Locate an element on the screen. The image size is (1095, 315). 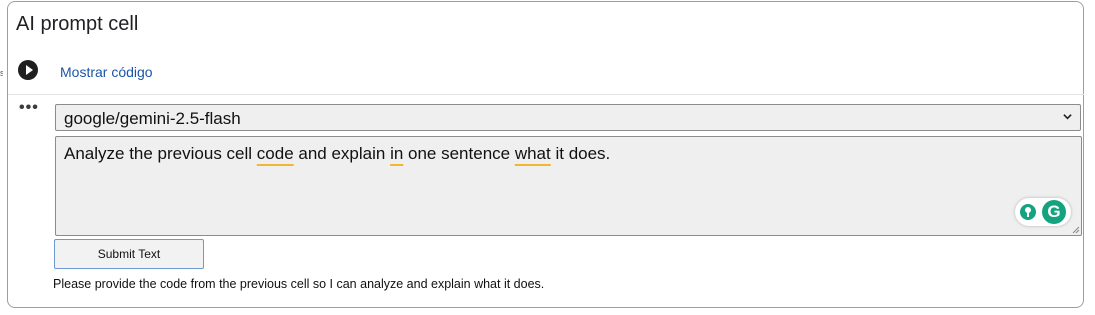
grammarly-icon: G is located at coordinates (1054, 212).